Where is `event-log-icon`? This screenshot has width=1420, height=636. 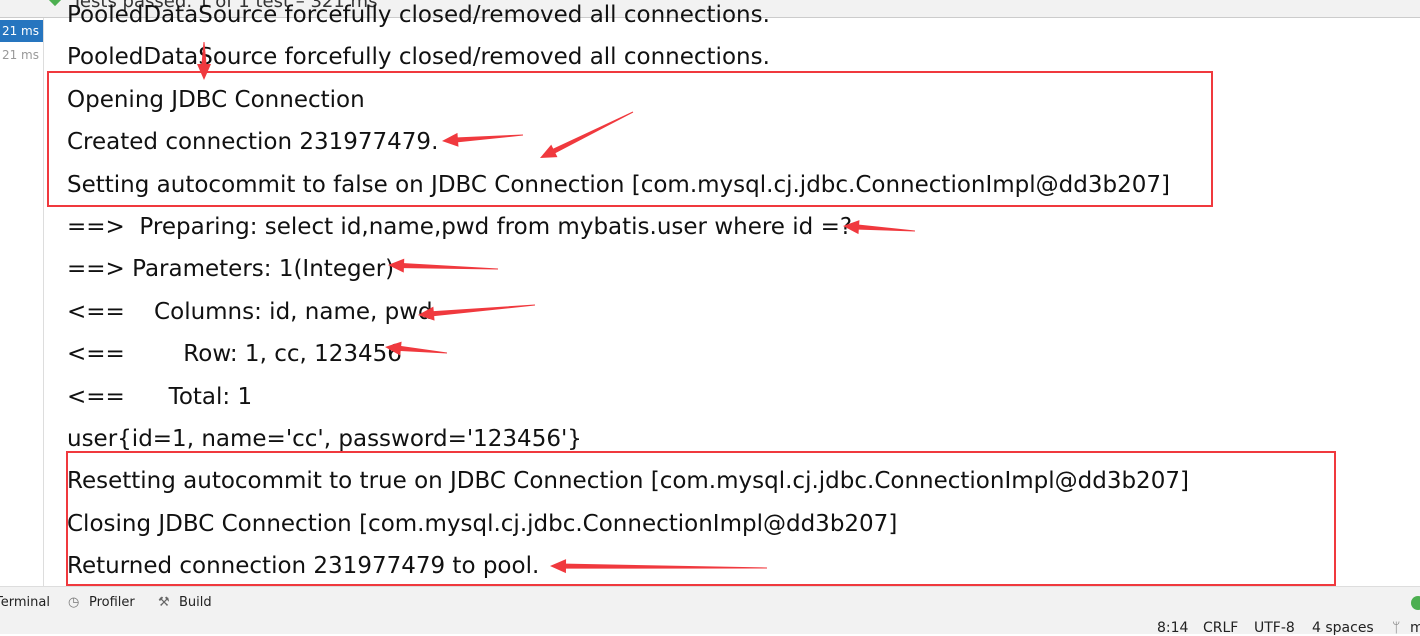 event-log-icon is located at coordinates (1415, 603).